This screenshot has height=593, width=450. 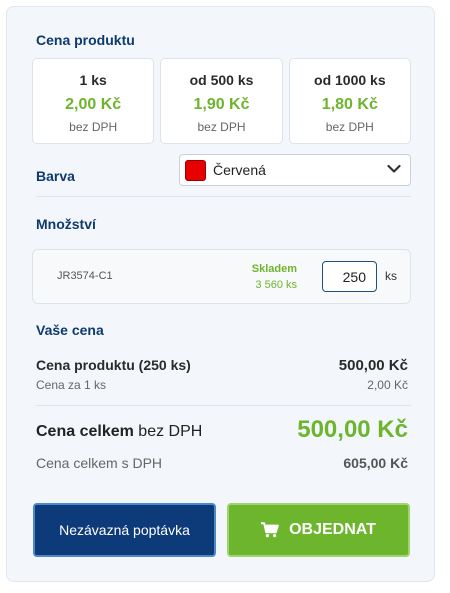 What do you see at coordinates (70, 330) in the screenshot?
I see `your-price-title: Vaše cena` at bounding box center [70, 330].